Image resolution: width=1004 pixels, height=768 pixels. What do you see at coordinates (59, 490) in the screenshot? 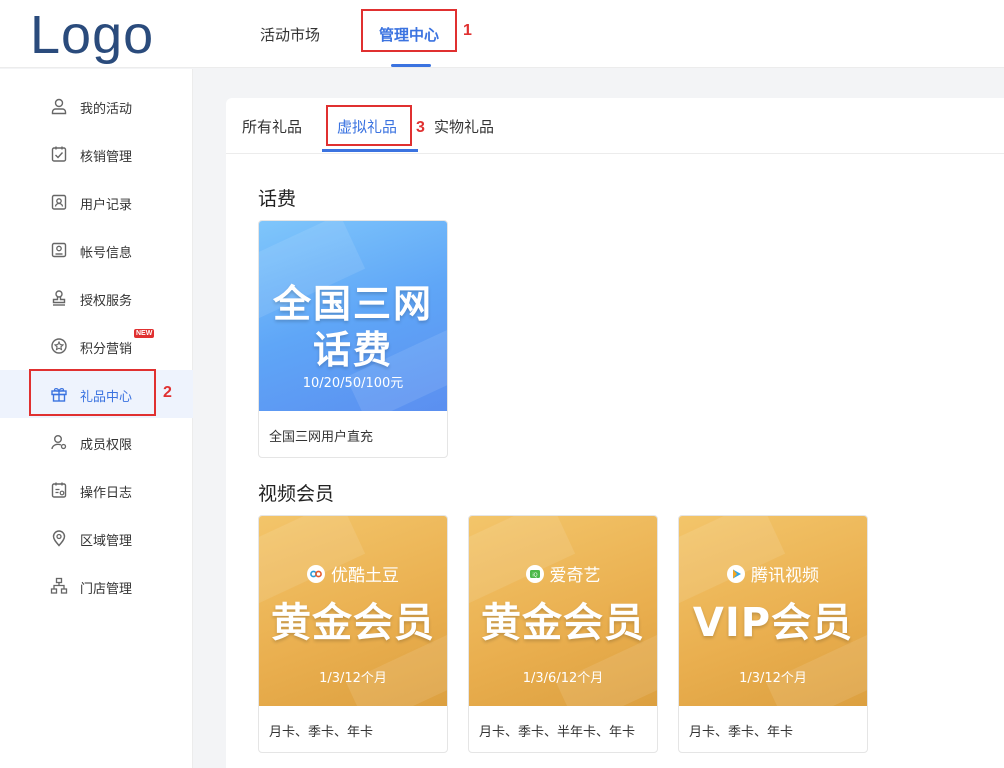
I see `calendar-log-icon` at bounding box center [59, 490].